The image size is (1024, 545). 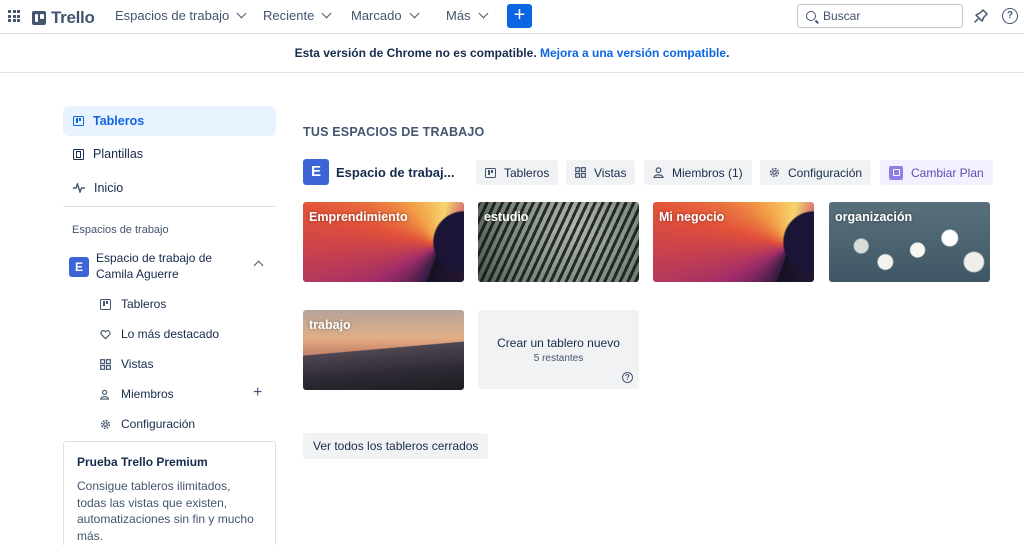 I want to click on trello-logo-icon, so click(x=39, y=18).